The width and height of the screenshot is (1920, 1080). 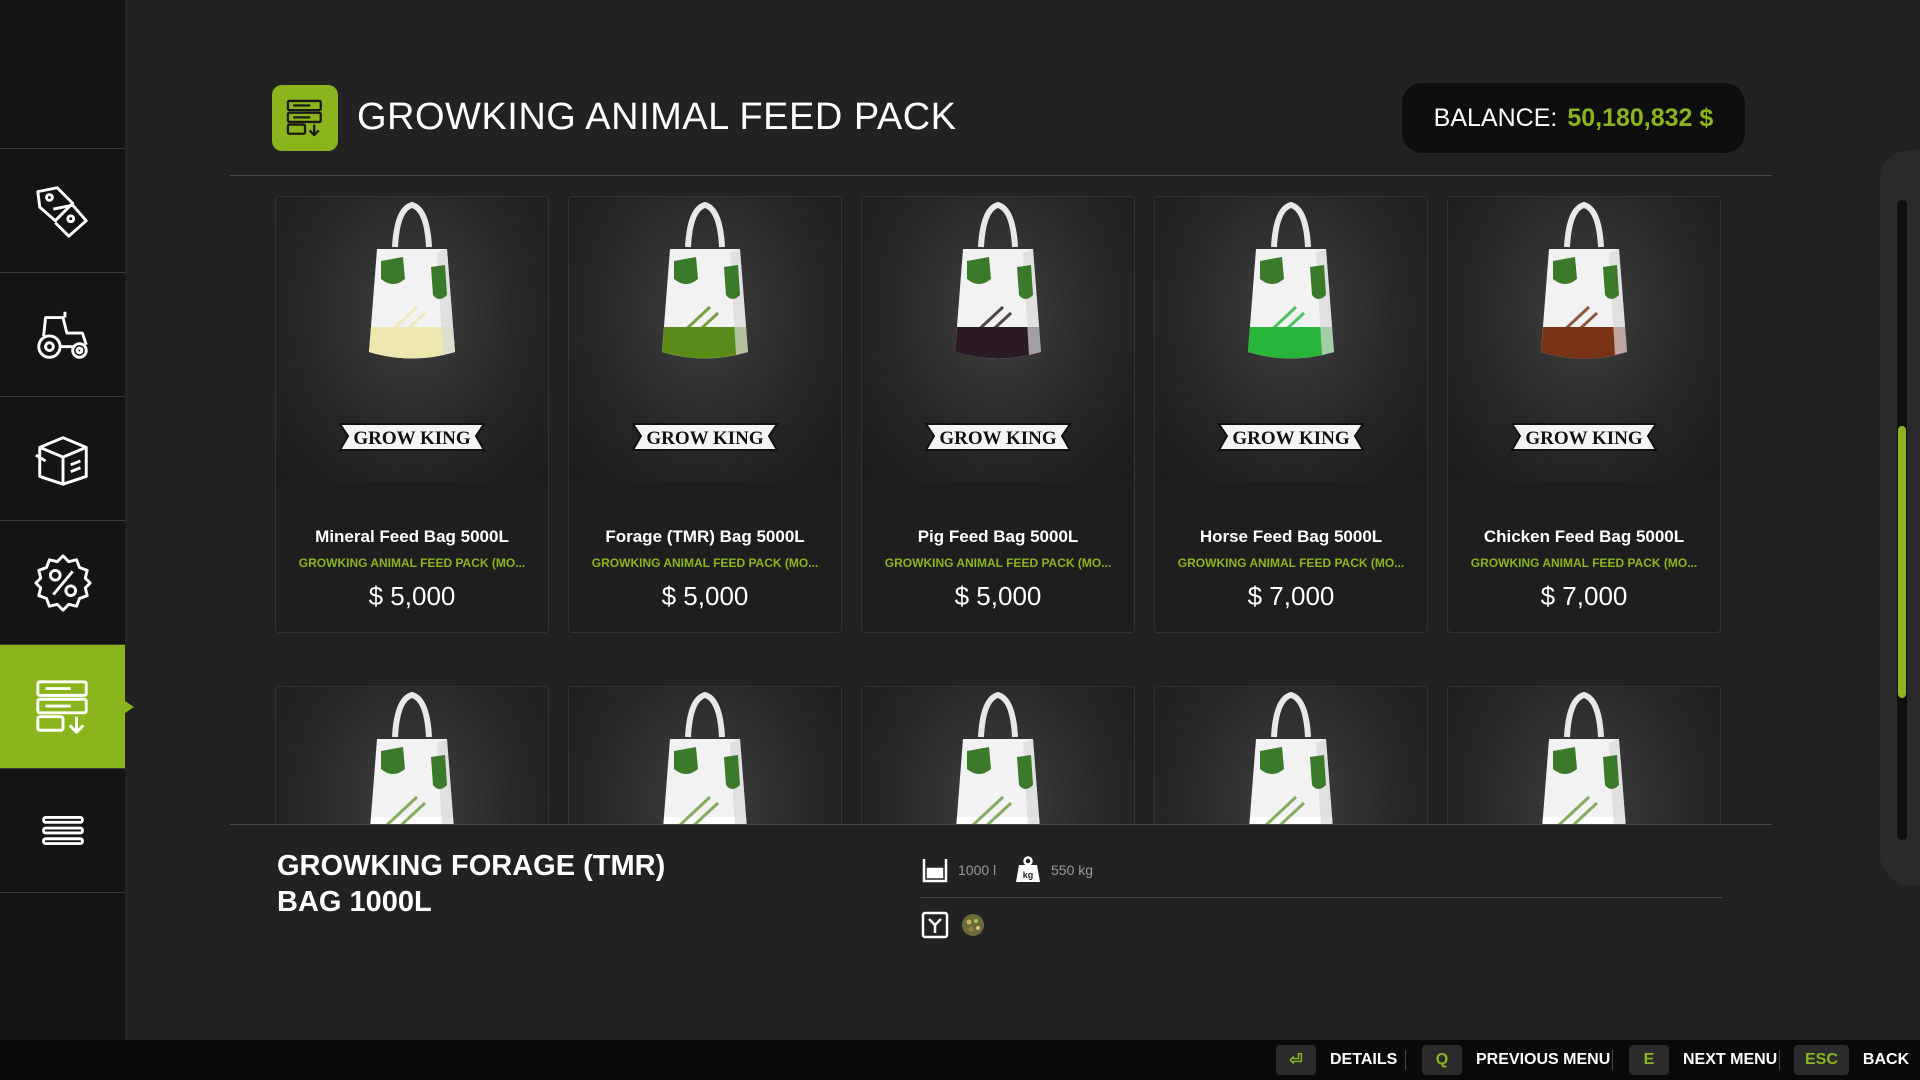 I want to click on capacity-icon, so click(x=935, y=871).